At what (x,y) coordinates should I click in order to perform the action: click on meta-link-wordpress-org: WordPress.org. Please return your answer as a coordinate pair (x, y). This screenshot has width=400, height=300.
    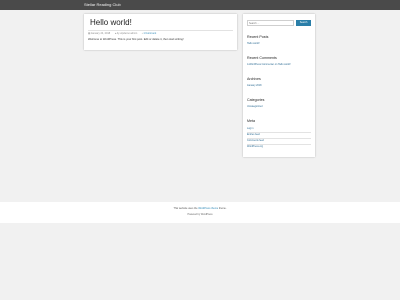
    Looking at the image, I should click on (255, 147).